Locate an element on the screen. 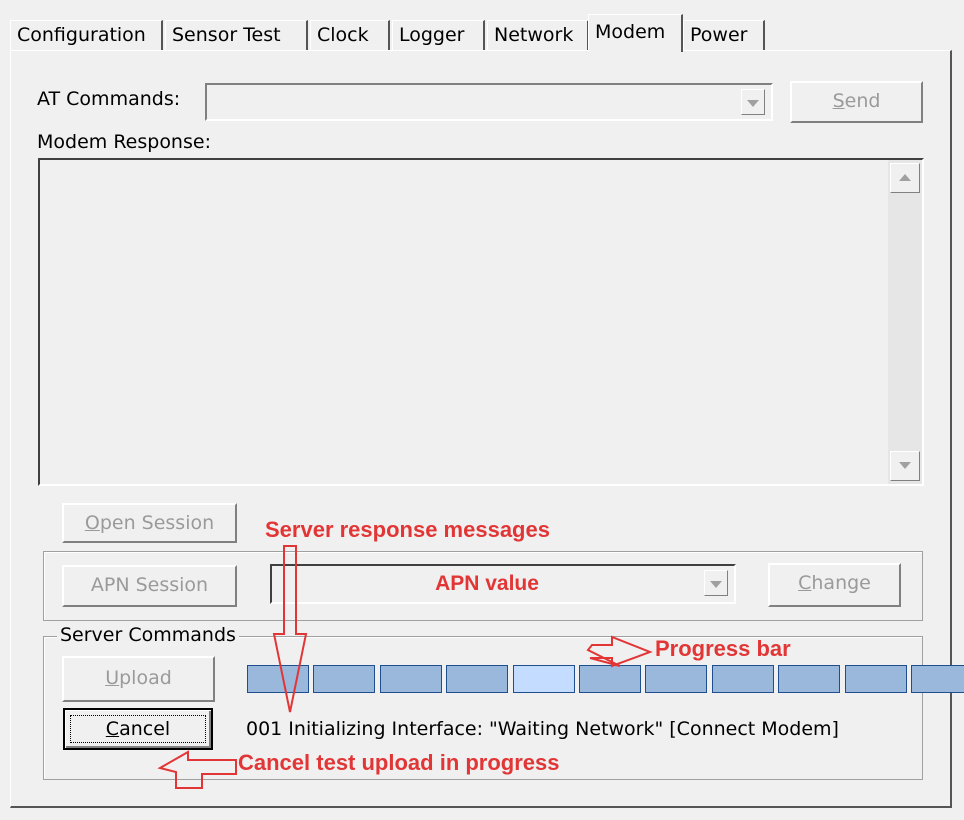  apn-session-label: APN Session is located at coordinates (149, 585).